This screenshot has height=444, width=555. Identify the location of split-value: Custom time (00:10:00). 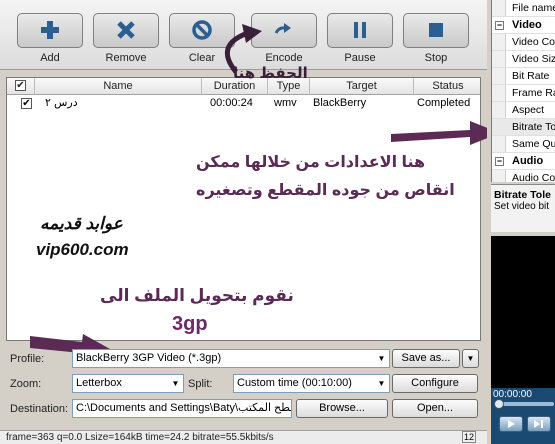
(294, 383).